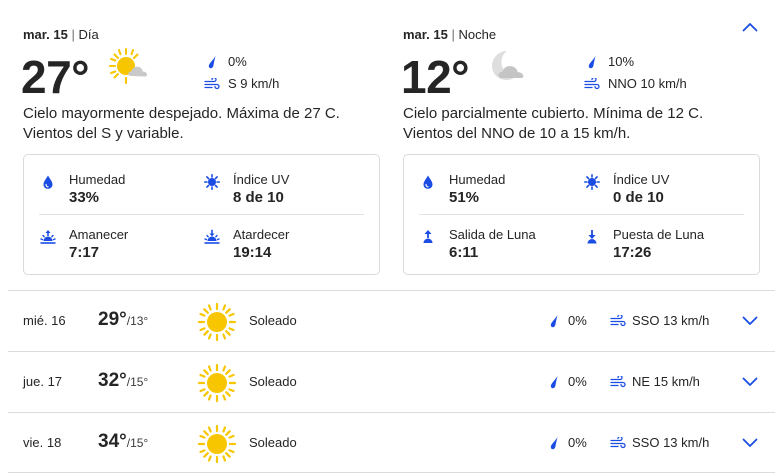 The image size is (783, 475). What do you see at coordinates (261, 179) in the screenshot?
I see `day-uv-label: Índice UV` at bounding box center [261, 179].